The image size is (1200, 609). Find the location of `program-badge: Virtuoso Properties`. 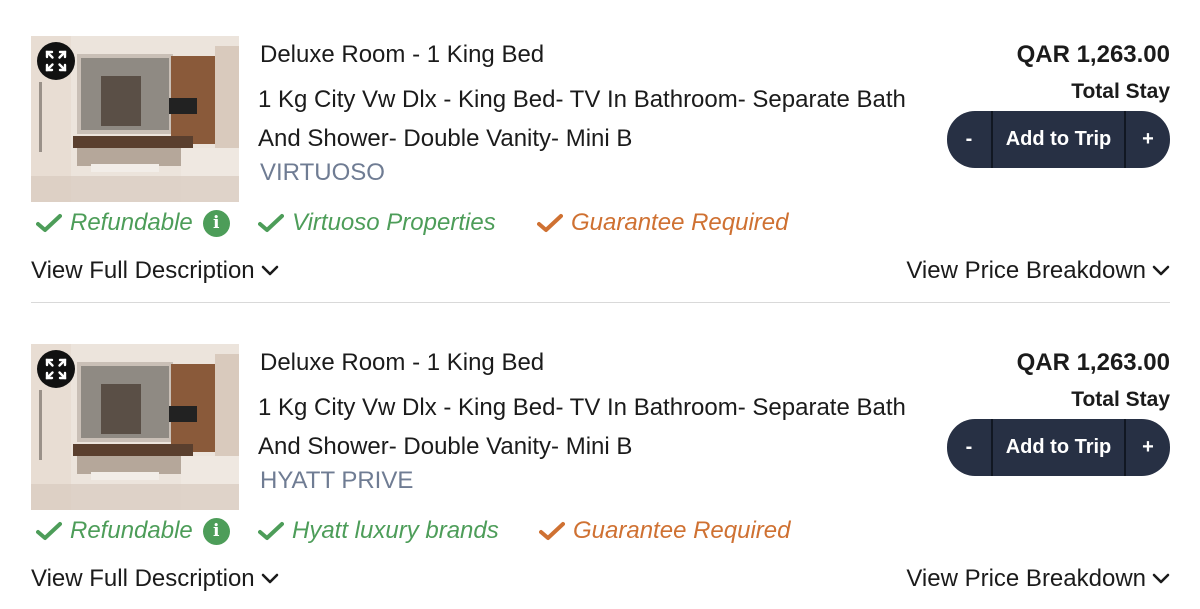

program-badge: Virtuoso Properties is located at coordinates (377, 223).